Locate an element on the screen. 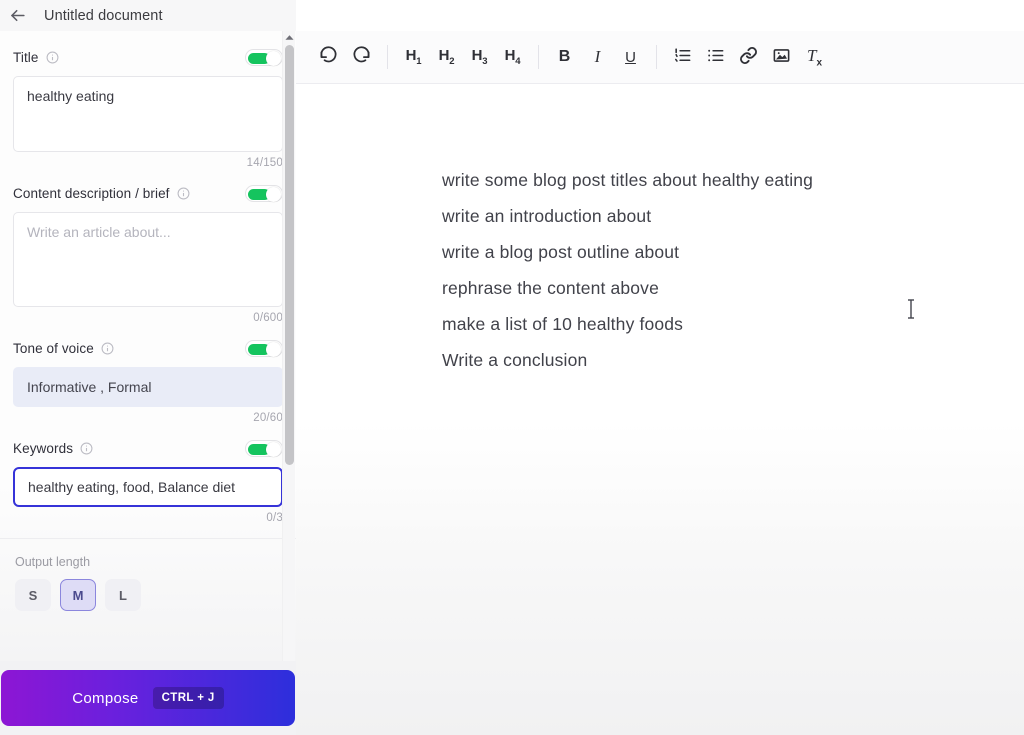 The width and height of the screenshot is (1024, 735). heading-1-button: H1 is located at coordinates (413, 57).